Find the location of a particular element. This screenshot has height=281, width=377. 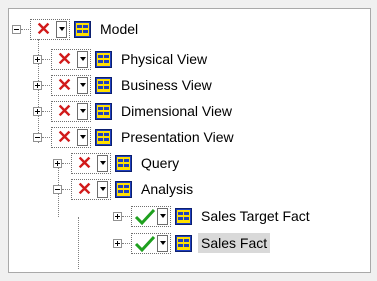

tree-node-query: ✕ Query is located at coordinates (117, 163).